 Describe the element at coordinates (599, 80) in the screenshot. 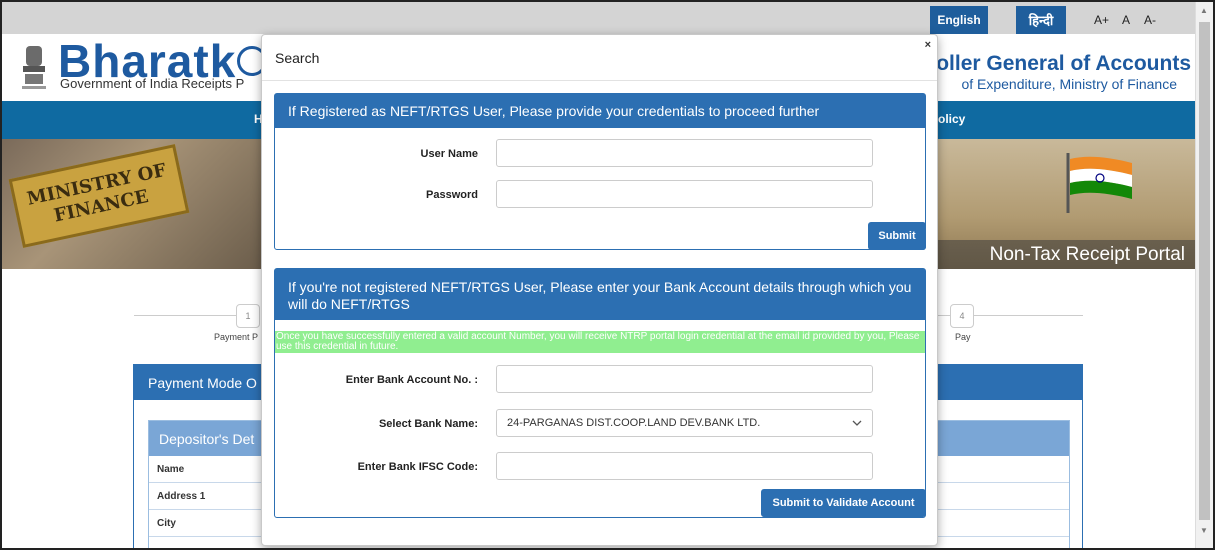

I see `modal-divider` at that location.